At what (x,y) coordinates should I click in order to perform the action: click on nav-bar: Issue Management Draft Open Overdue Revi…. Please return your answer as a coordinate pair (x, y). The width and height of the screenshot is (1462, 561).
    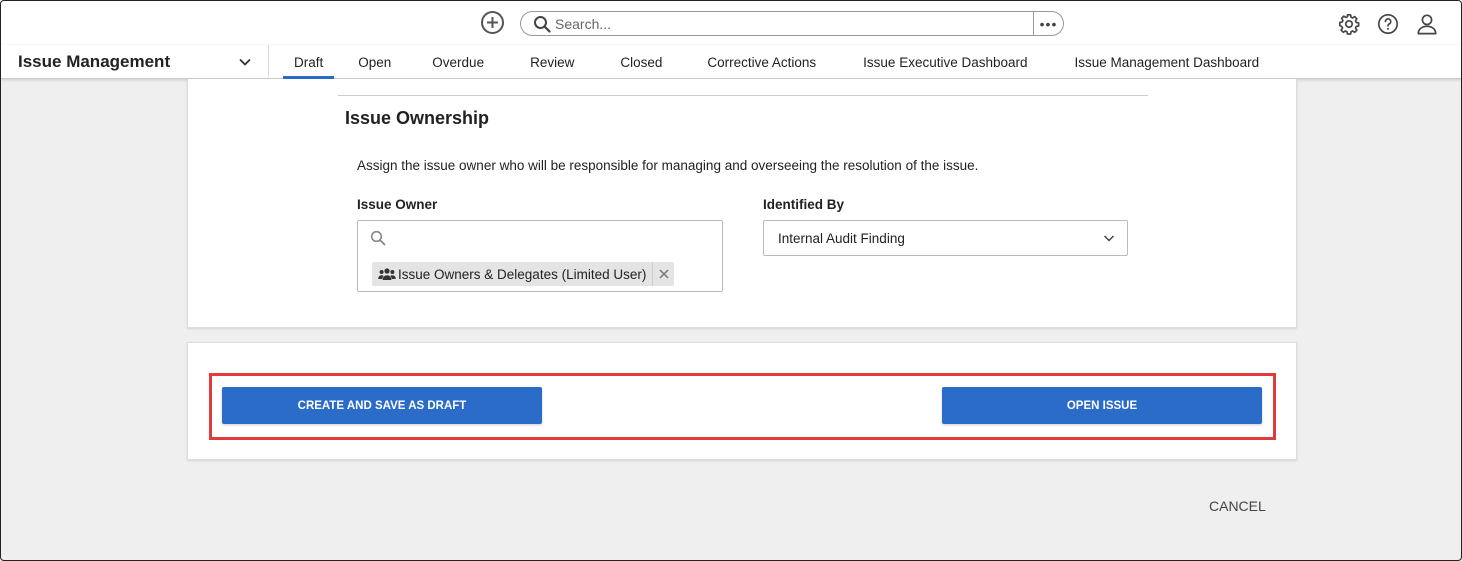
    Looking at the image, I should click on (731, 62).